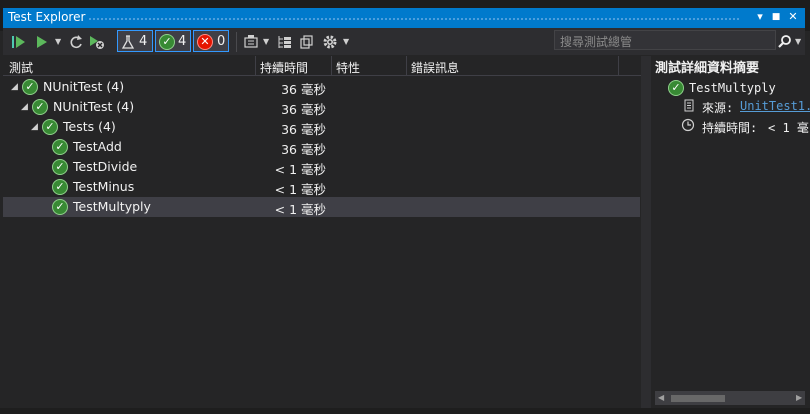  What do you see at coordinates (414, 19) in the screenshot?
I see `title-grip` at bounding box center [414, 19].